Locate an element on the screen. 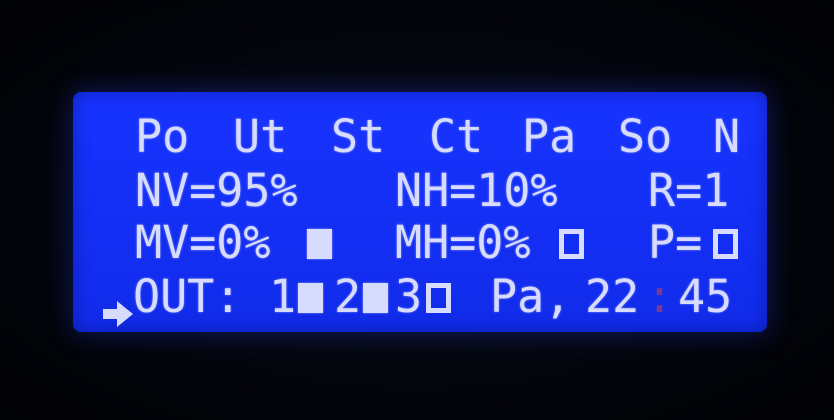 The height and width of the screenshot is (420, 834). mh-value: MH=0% is located at coordinates (463, 242).